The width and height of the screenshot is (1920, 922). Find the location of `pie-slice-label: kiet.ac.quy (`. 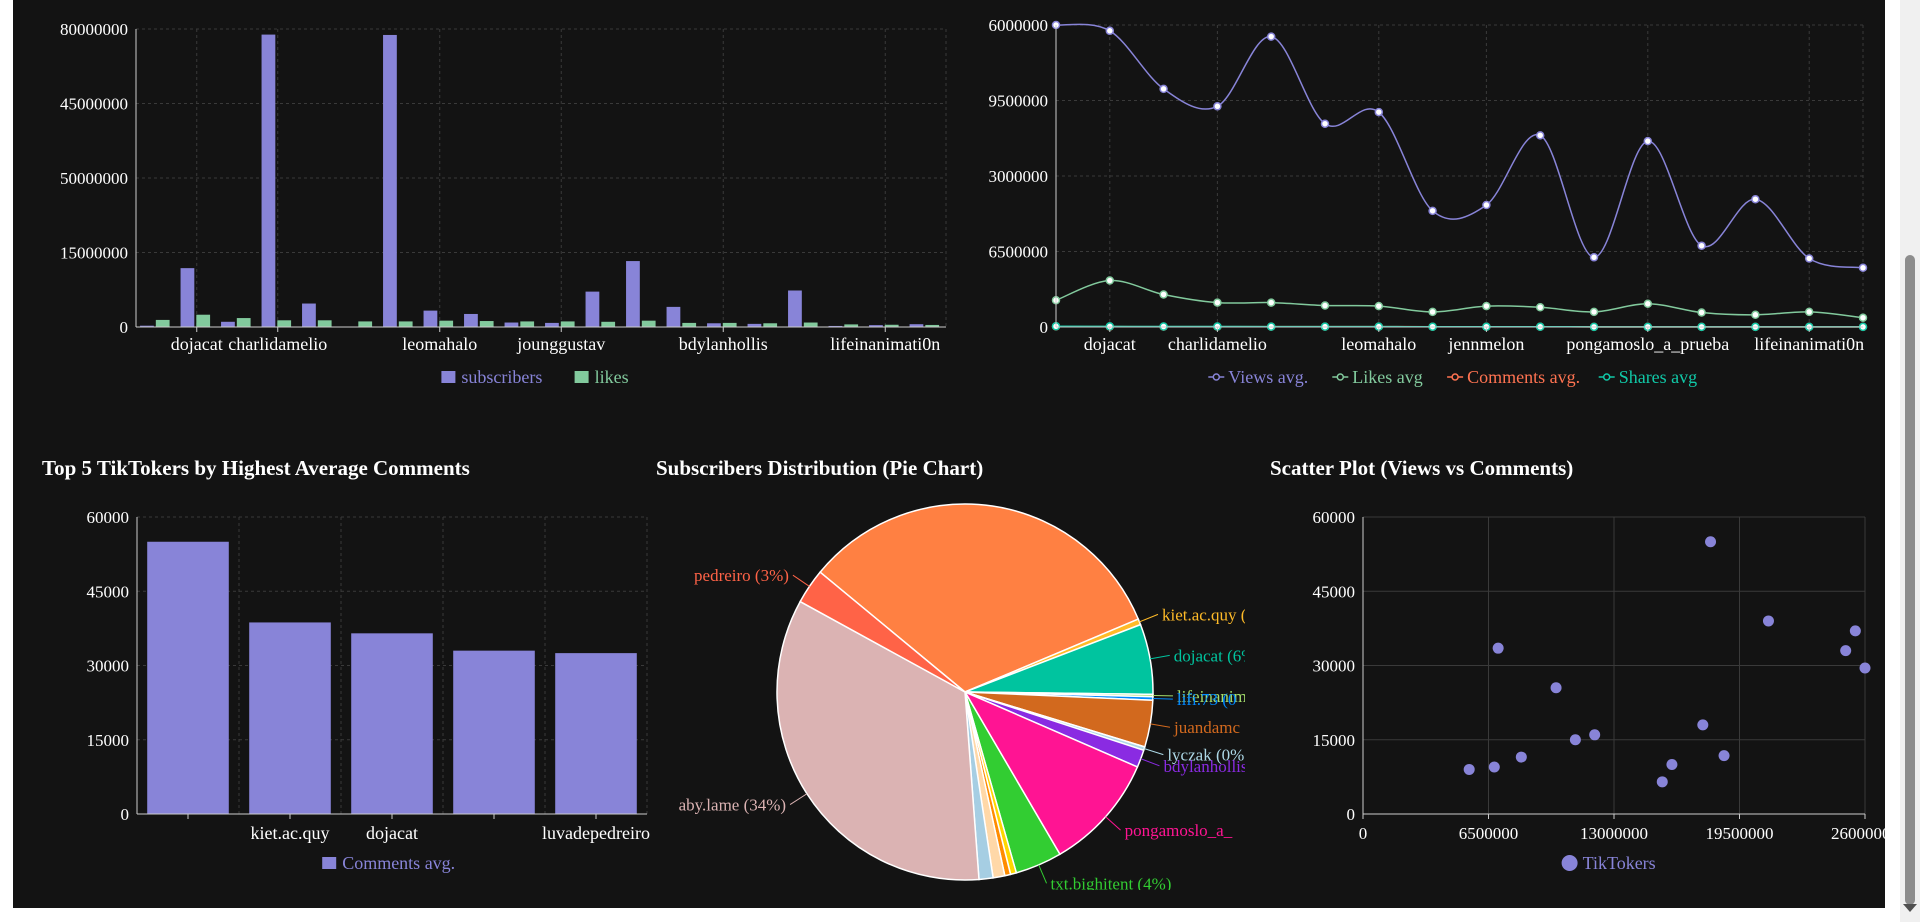

pie-slice-label: kiet.ac.quy ( is located at coordinates (1203, 614).